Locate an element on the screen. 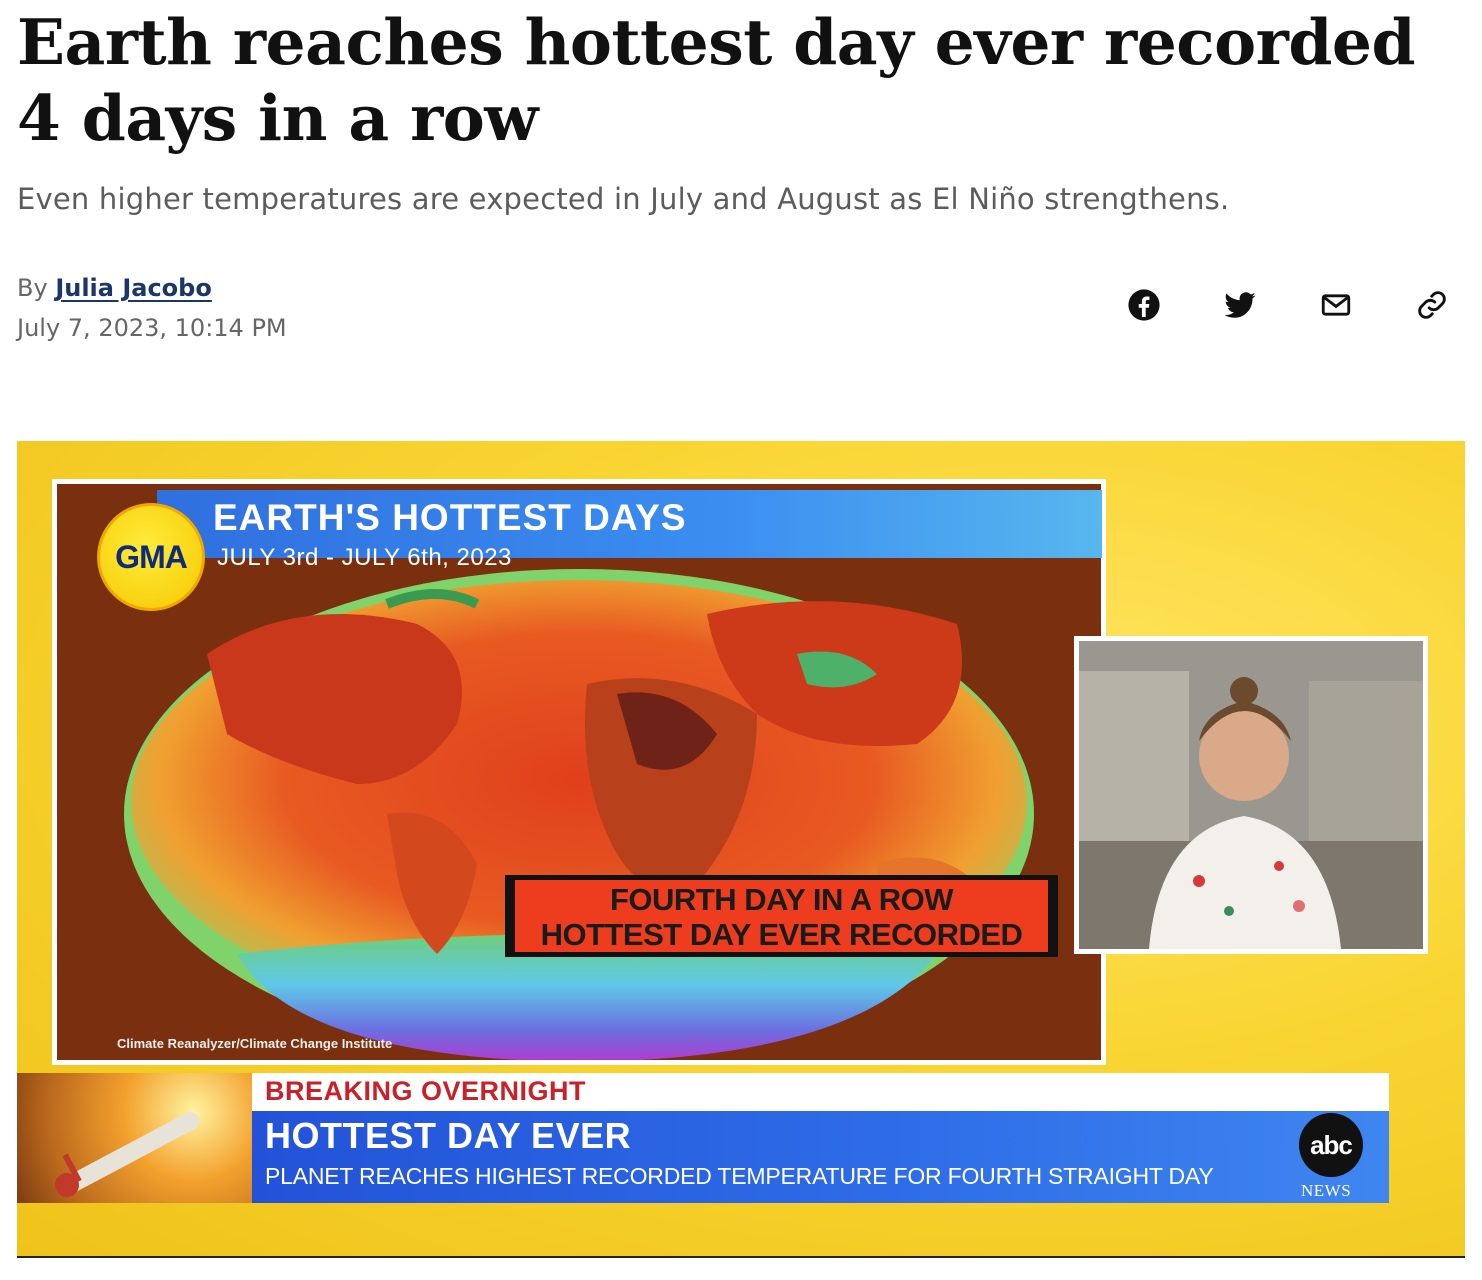 This screenshot has width=1482, height=1280. facebook-share-button is located at coordinates (1144, 305).